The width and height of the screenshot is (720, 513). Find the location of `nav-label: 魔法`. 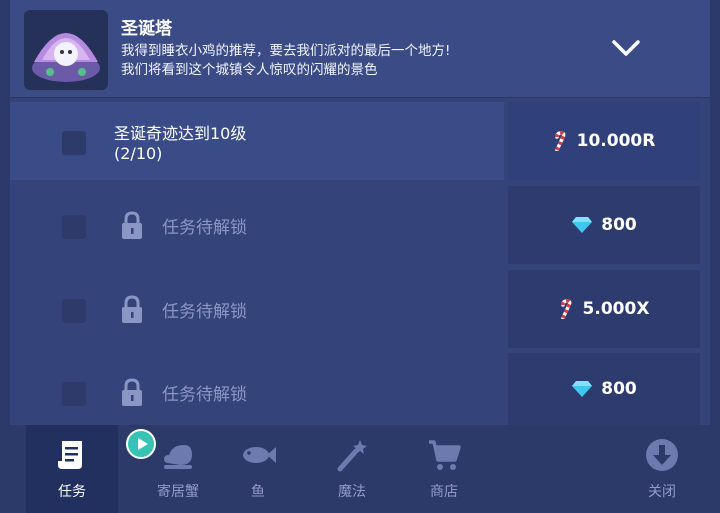

nav-label: 魔法 is located at coordinates (352, 492).